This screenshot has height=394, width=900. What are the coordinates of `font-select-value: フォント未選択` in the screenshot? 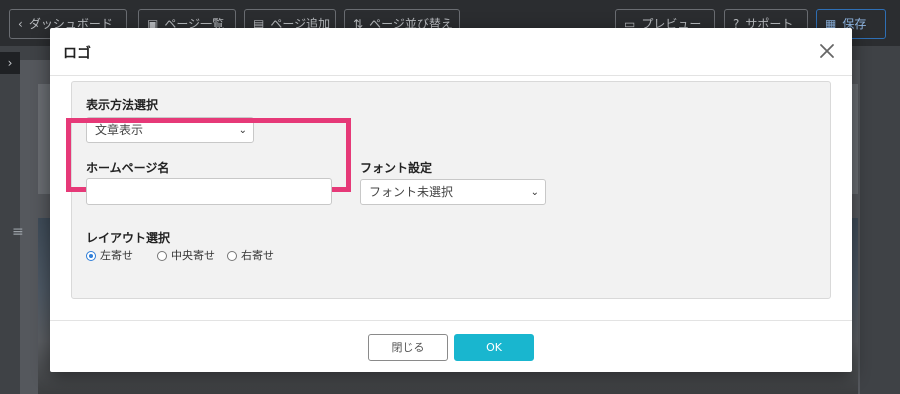 It's located at (411, 192).